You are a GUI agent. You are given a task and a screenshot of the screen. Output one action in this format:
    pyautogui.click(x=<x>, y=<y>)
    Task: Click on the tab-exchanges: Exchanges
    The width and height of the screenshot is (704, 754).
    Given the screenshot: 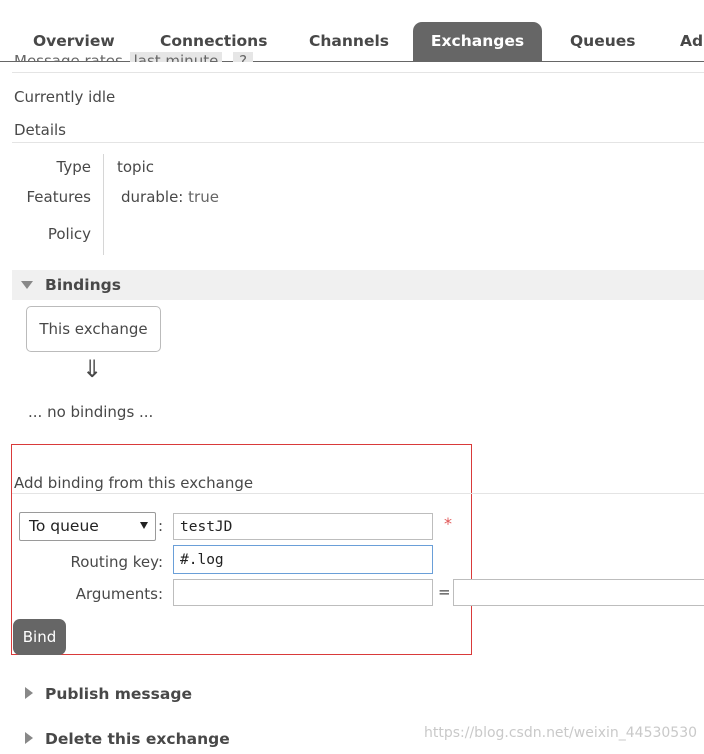 What is the action you would take?
    pyautogui.click(x=477, y=41)
    